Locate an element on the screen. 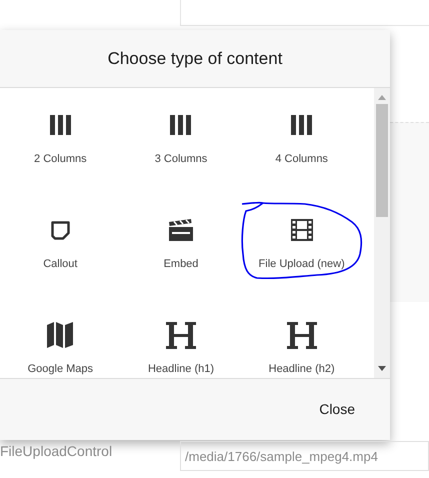 Image resolution: width=429 pixels, height=478 pixels. content-type-item: Callout is located at coordinates (60, 242).